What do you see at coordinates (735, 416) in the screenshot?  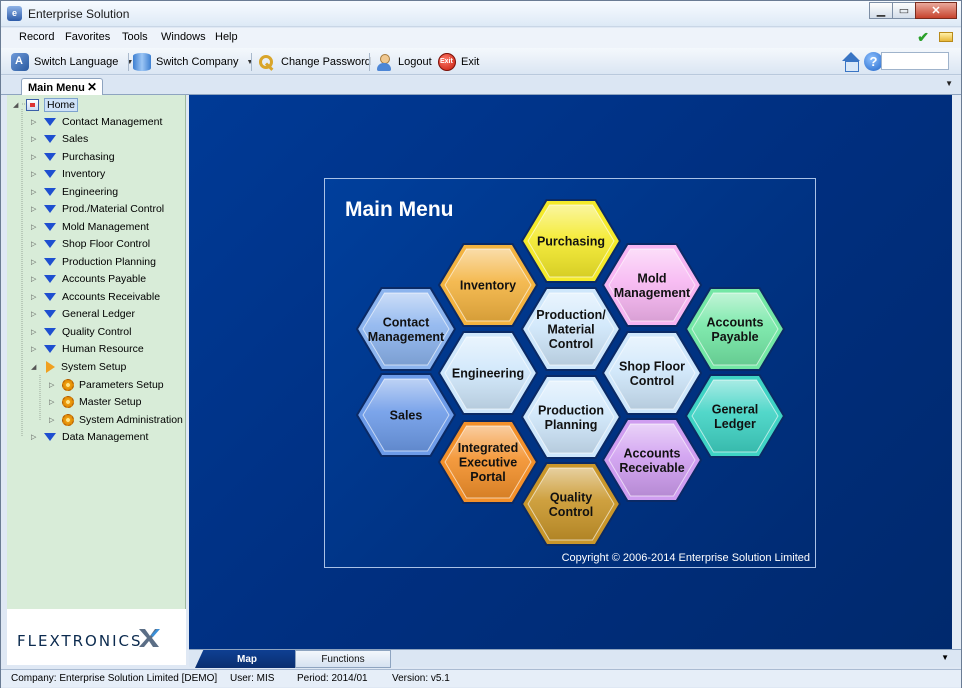 I see `tile-general-ledger: GeneralLedger` at bounding box center [735, 416].